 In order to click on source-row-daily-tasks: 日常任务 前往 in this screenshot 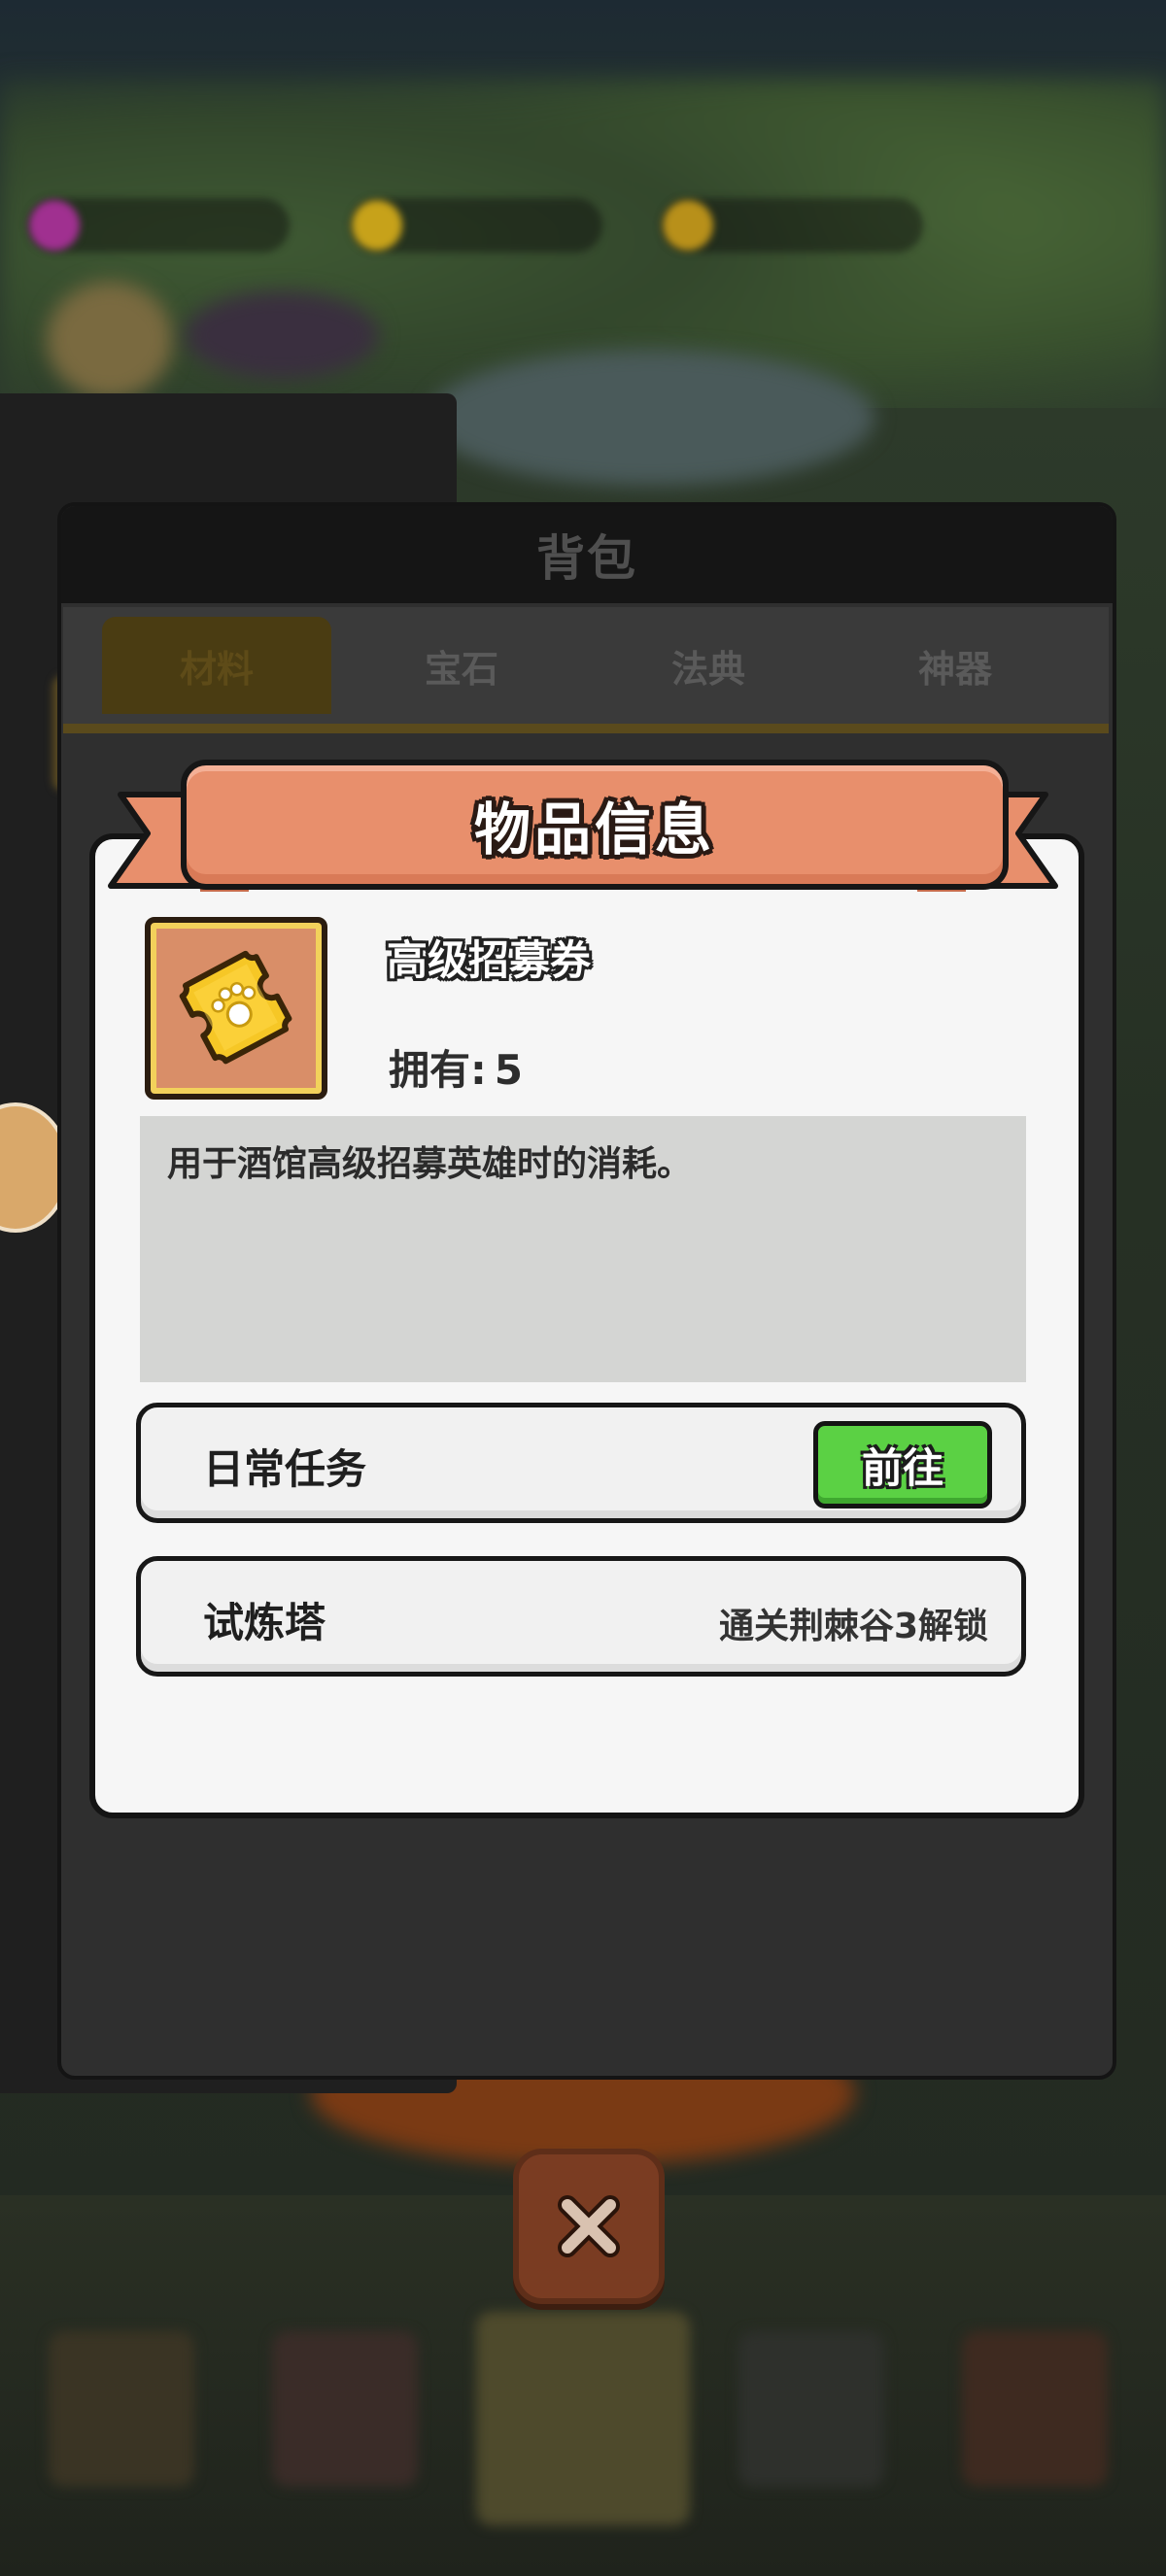, I will do `click(581, 1463)`.